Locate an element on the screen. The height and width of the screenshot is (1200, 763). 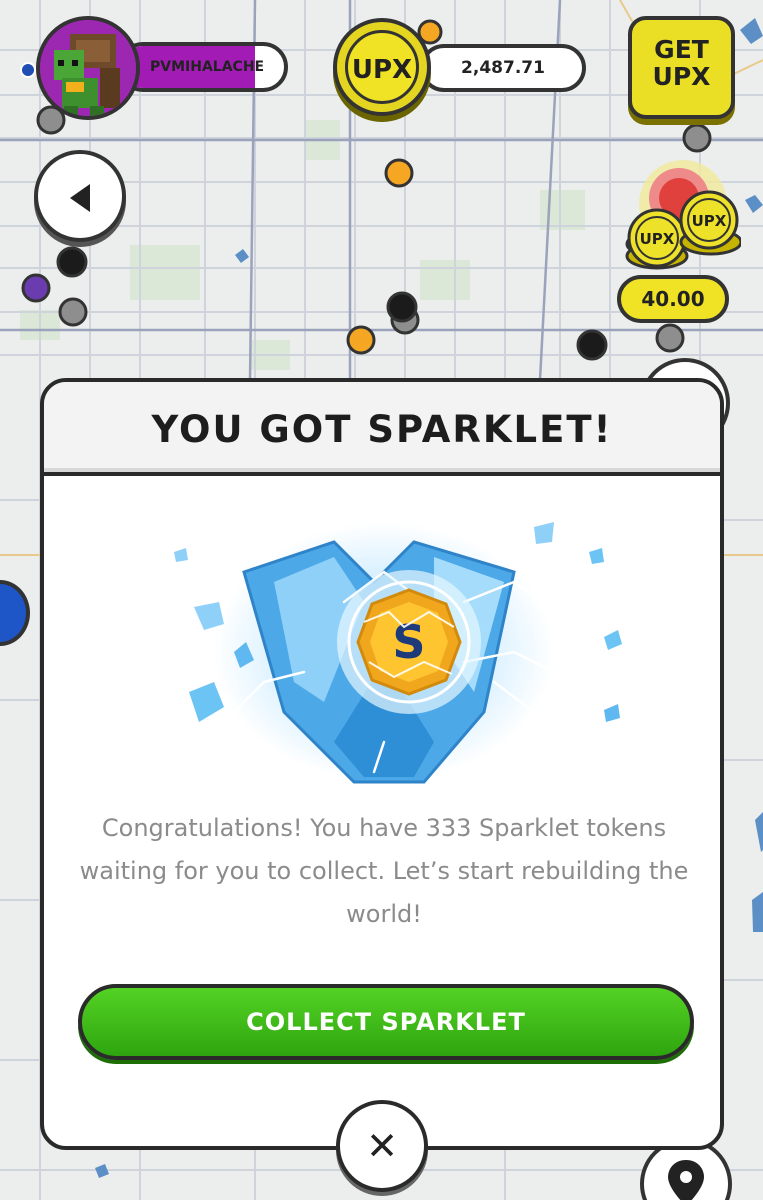
reward-amount: 40.00 is located at coordinates (673, 299).